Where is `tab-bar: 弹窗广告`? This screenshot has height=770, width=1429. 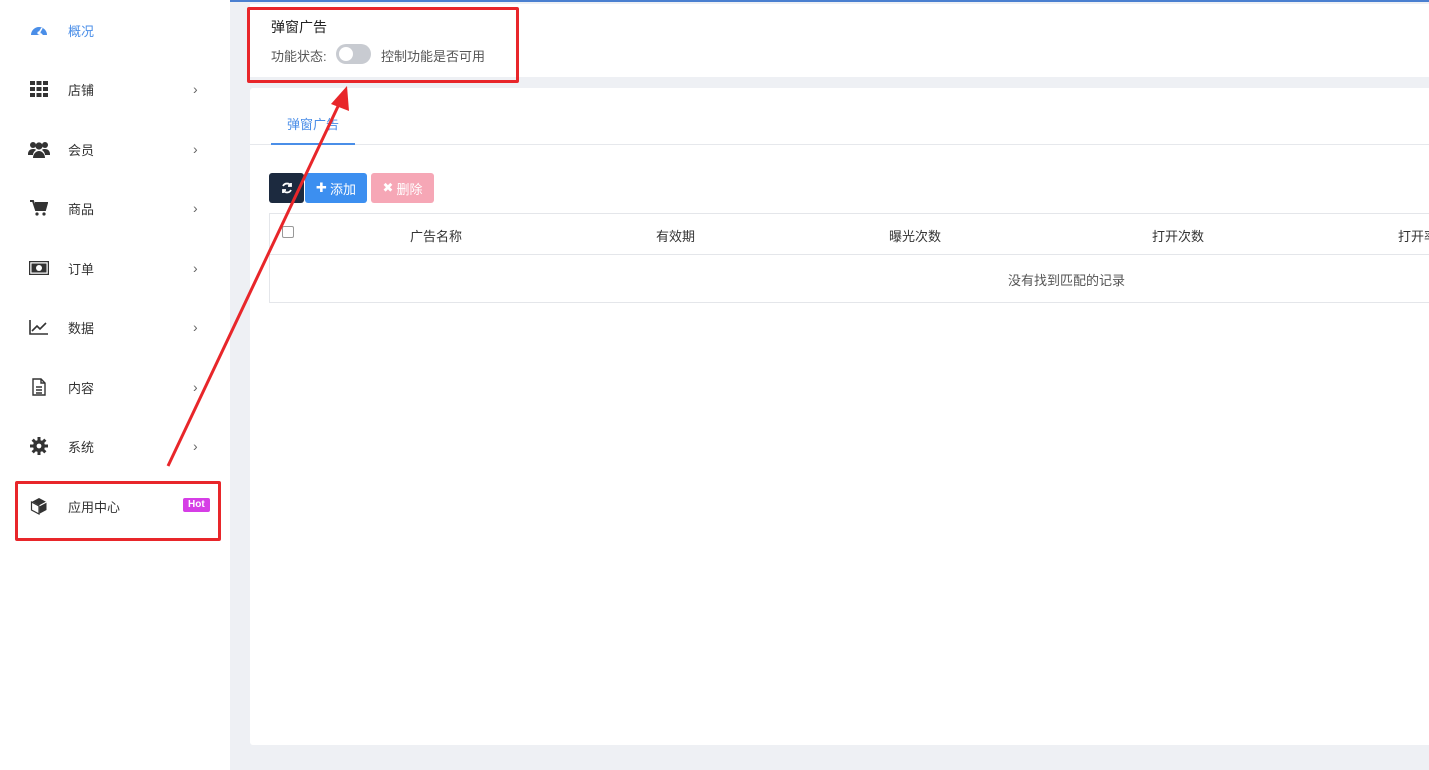 tab-bar: 弹窗广告 is located at coordinates (839, 116).